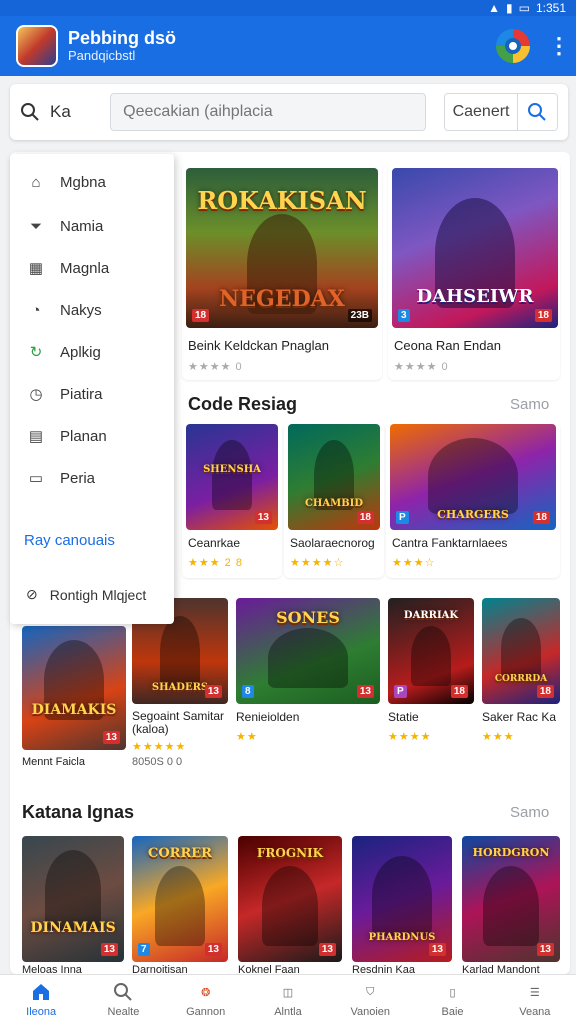  Describe the element at coordinates (452, 1012) in the screenshot. I see `nav-label: Baie` at that location.